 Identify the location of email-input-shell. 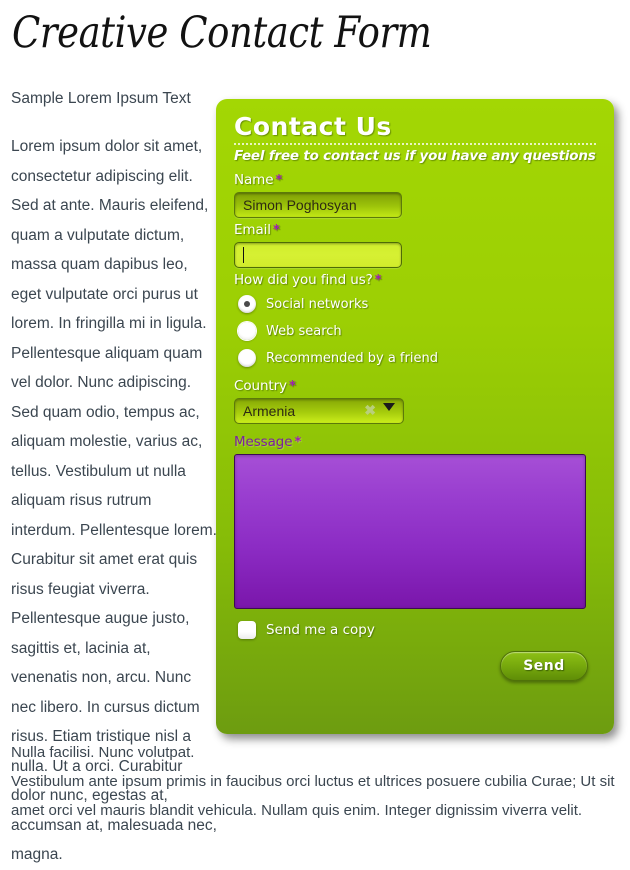
(319, 255).